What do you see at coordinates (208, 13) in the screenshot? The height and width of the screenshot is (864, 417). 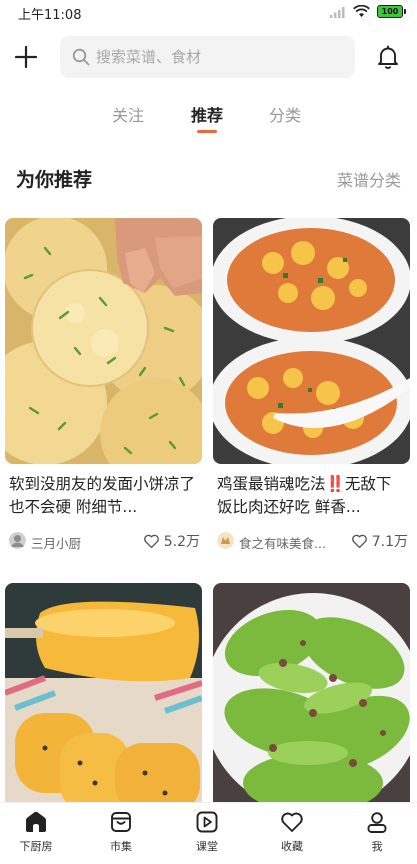 I see `status-bar: 上午11:08 100` at bounding box center [208, 13].